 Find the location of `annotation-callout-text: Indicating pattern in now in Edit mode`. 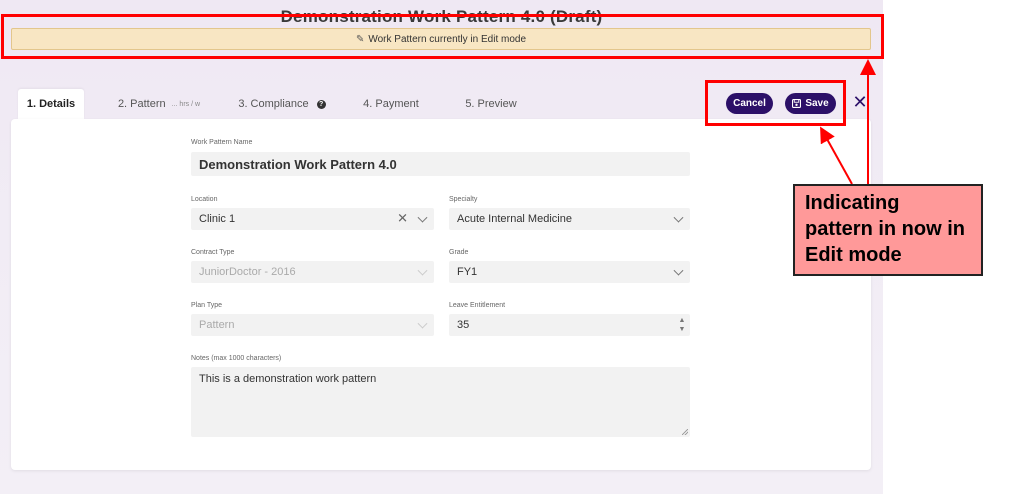

annotation-callout-text: Indicating pattern in now in Edit mode is located at coordinates (885, 229).